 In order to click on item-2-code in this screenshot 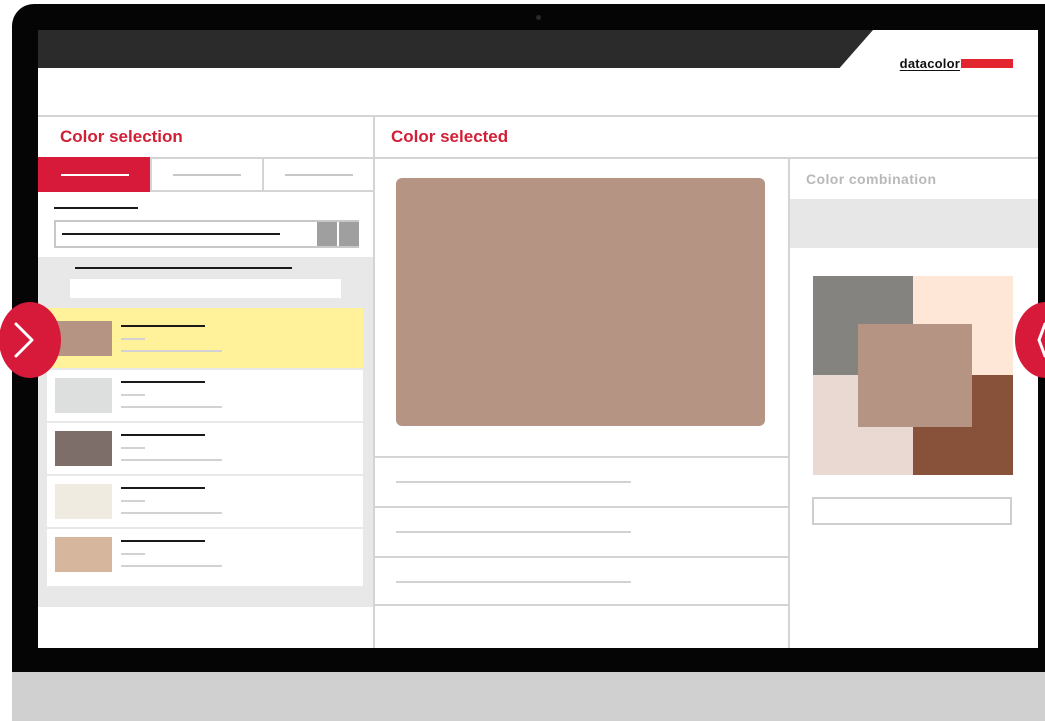, I will do `click(133, 395)`.